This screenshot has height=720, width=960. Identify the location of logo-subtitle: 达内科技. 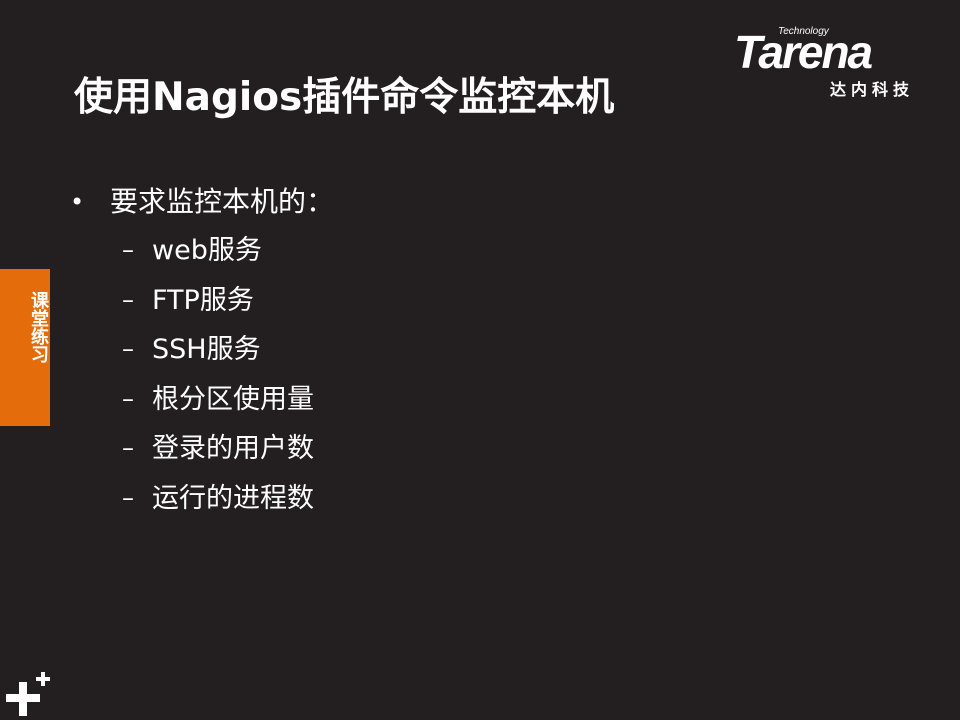
(872, 89).